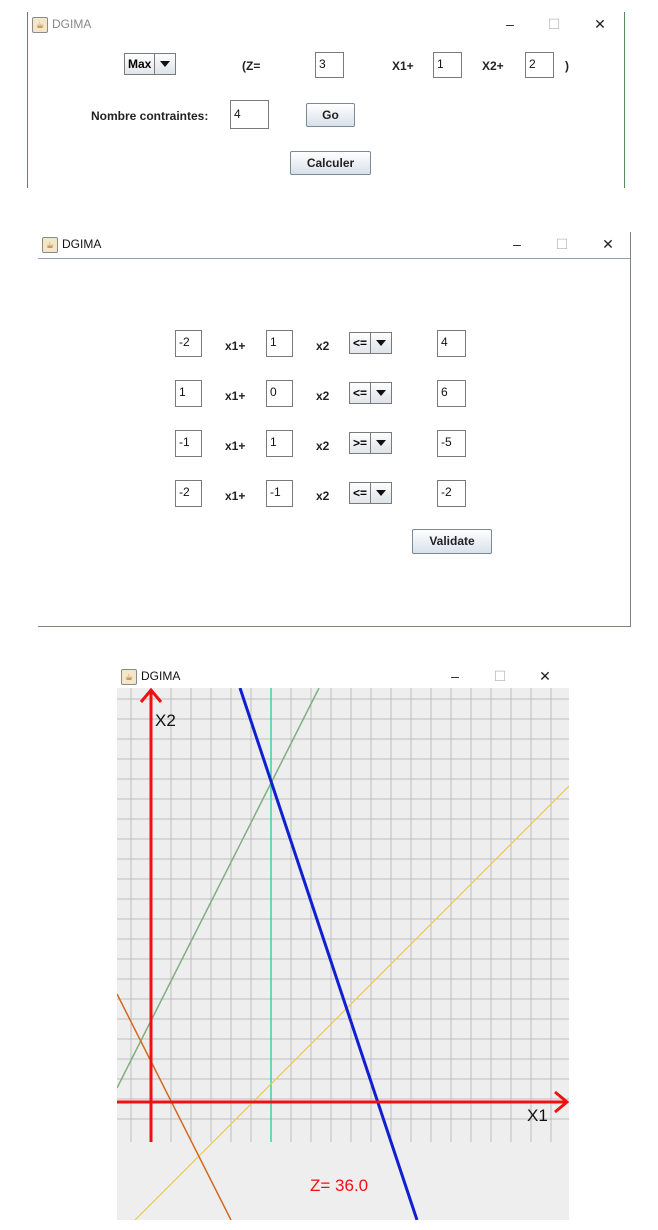  Describe the element at coordinates (330, 163) in the screenshot. I see `calculer-button: Calculer` at that location.